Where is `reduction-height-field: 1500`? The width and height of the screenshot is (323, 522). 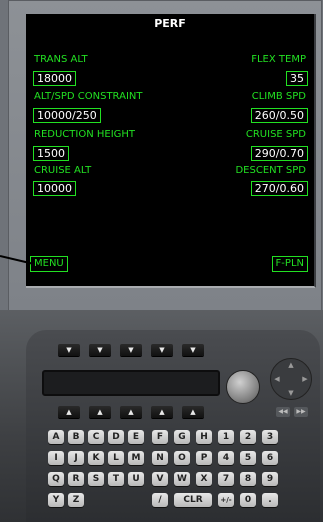 reduction-height-field: 1500 is located at coordinates (51, 153).